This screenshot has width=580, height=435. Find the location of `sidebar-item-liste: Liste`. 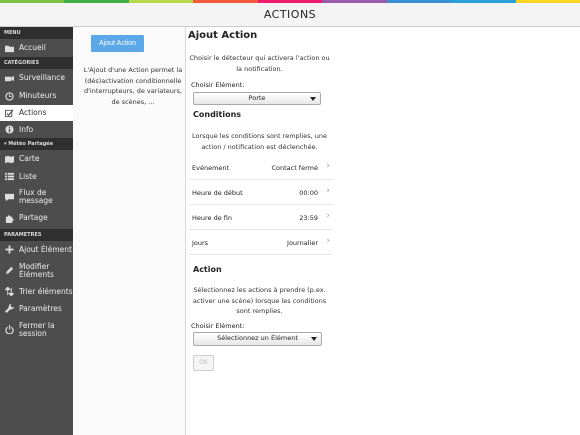

sidebar-item-liste: Liste is located at coordinates (36, 176).